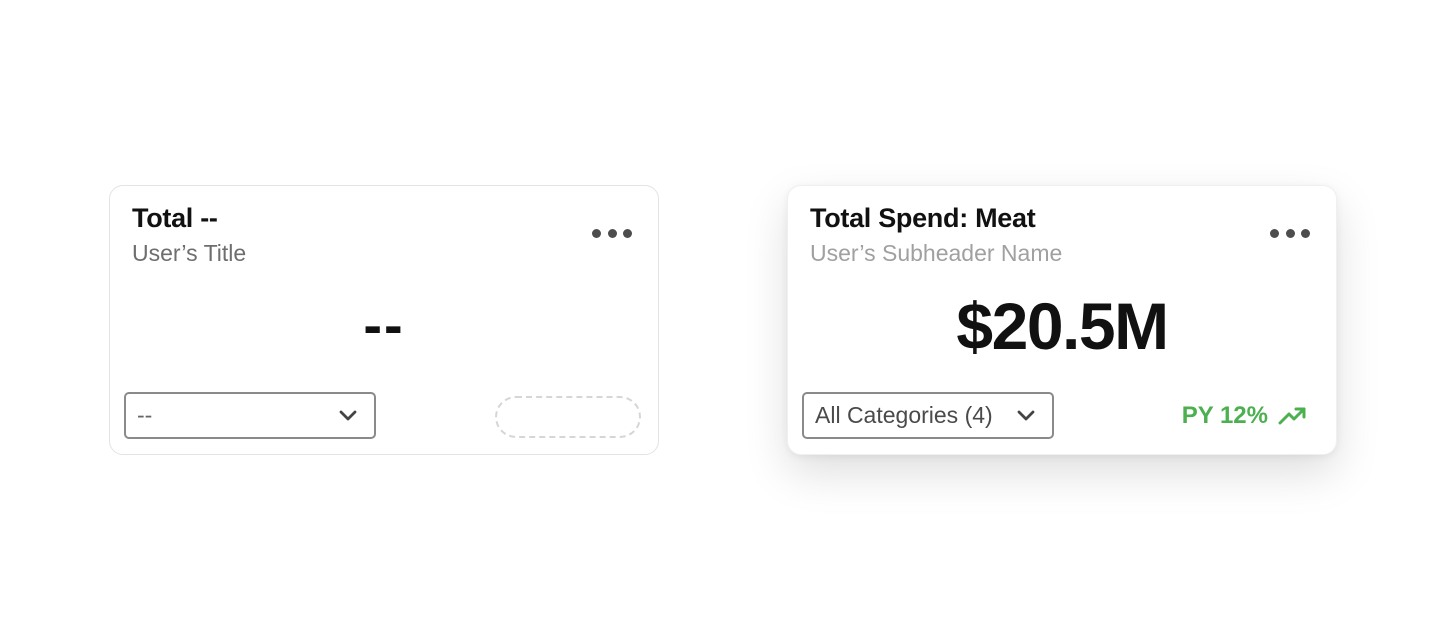  What do you see at coordinates (1224, 415) in the screenshot?
I see `trend-label: PY 12%` at bounding box center [1224, 415].